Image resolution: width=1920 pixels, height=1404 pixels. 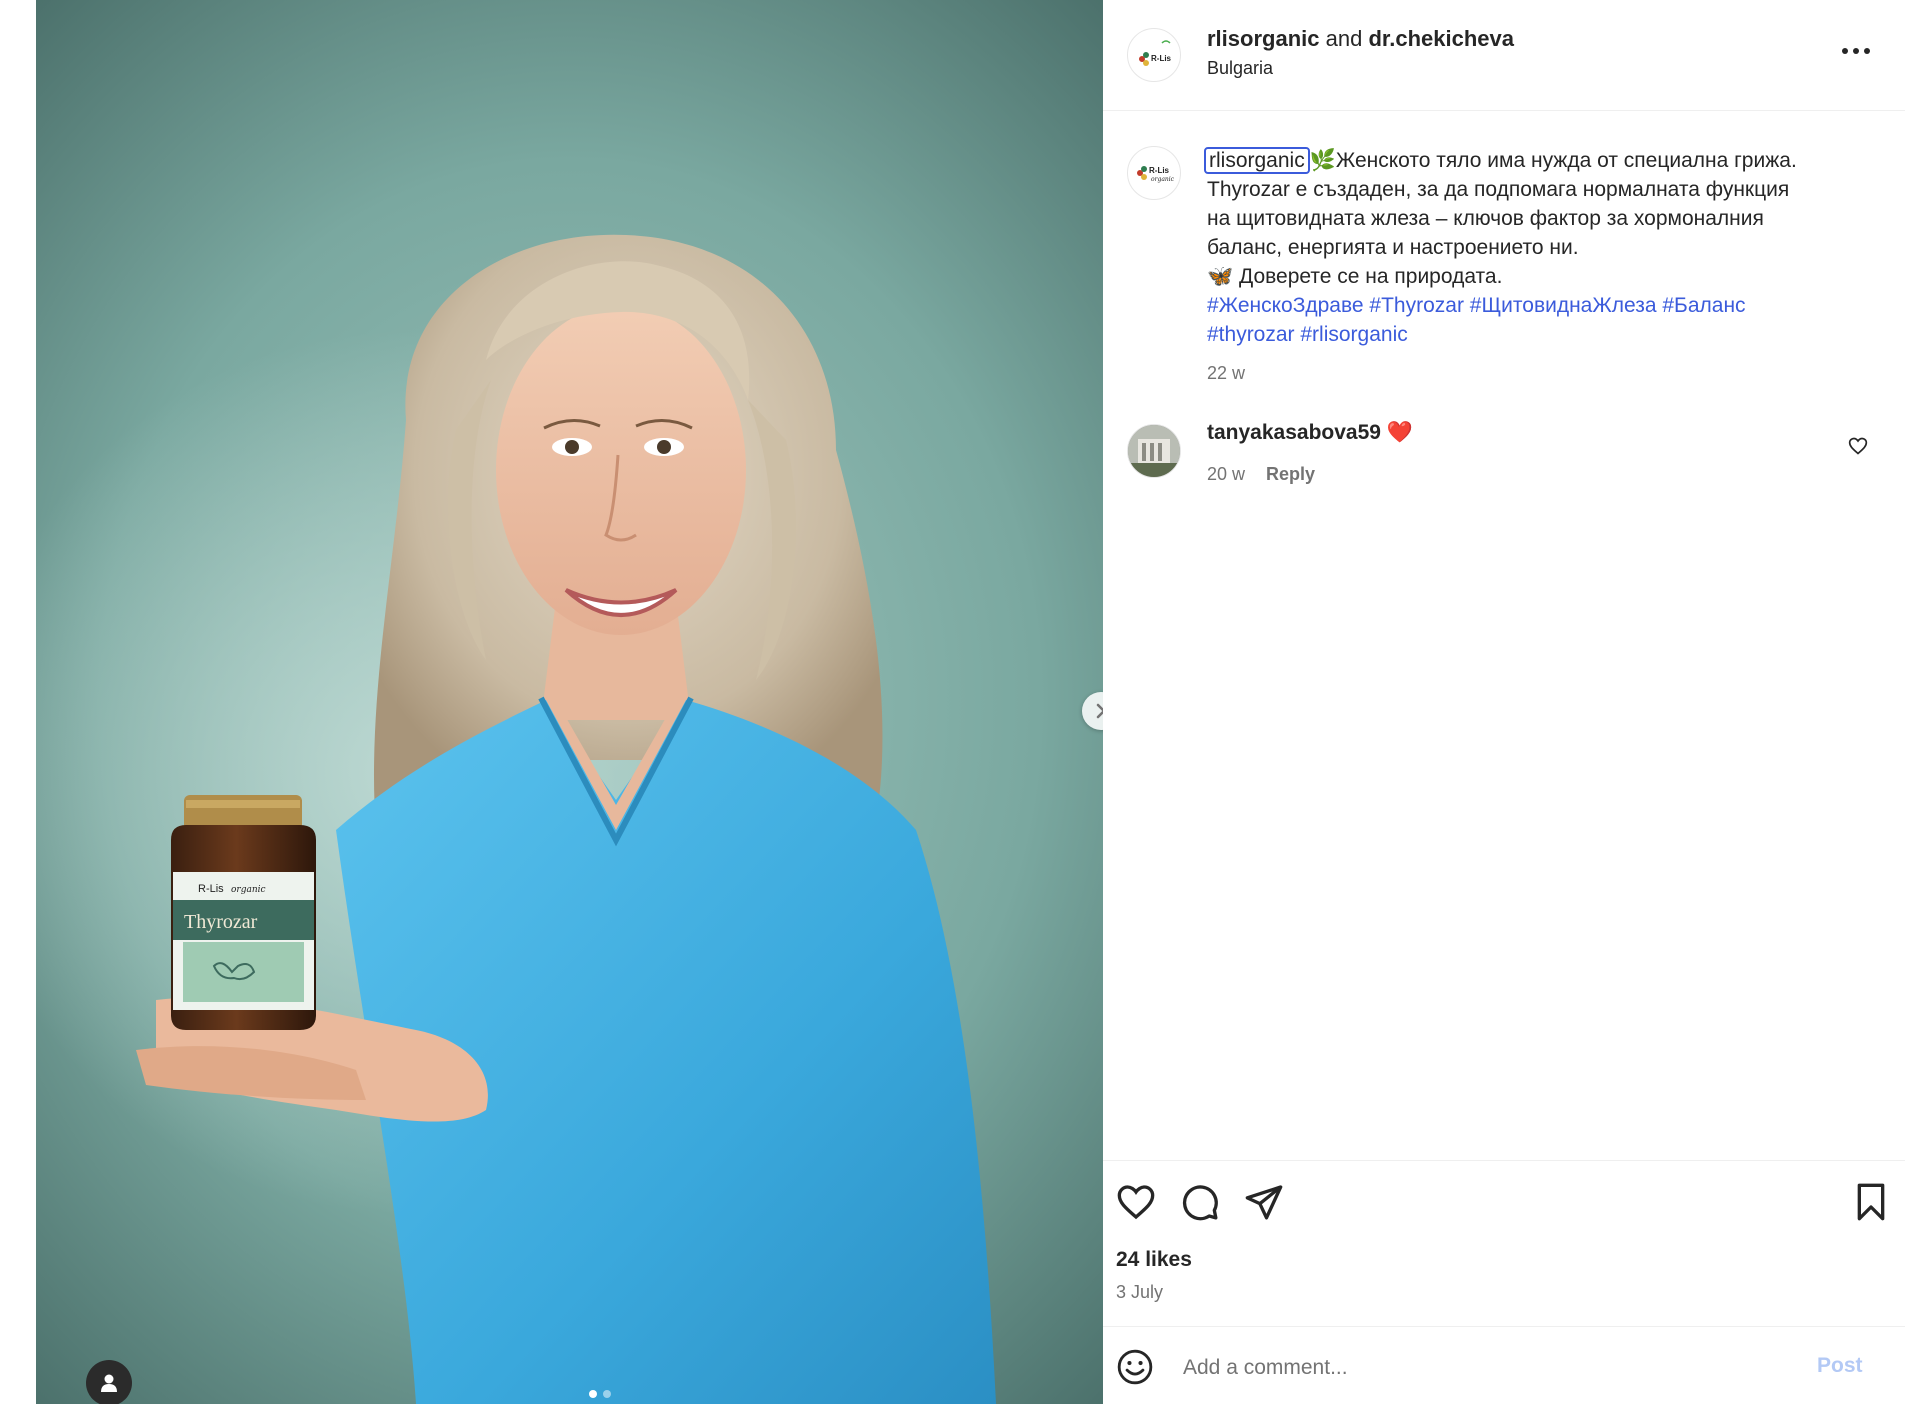 I want to click on svg-text: organic, so click(x=1163, y=179).